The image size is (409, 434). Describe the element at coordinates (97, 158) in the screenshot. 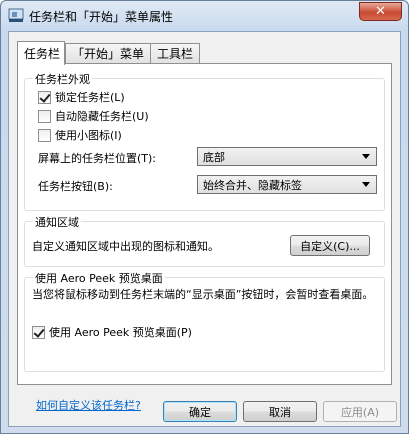

I see `taskbar-location-label: 屏幕上的任务栏位置(T):` at that location.